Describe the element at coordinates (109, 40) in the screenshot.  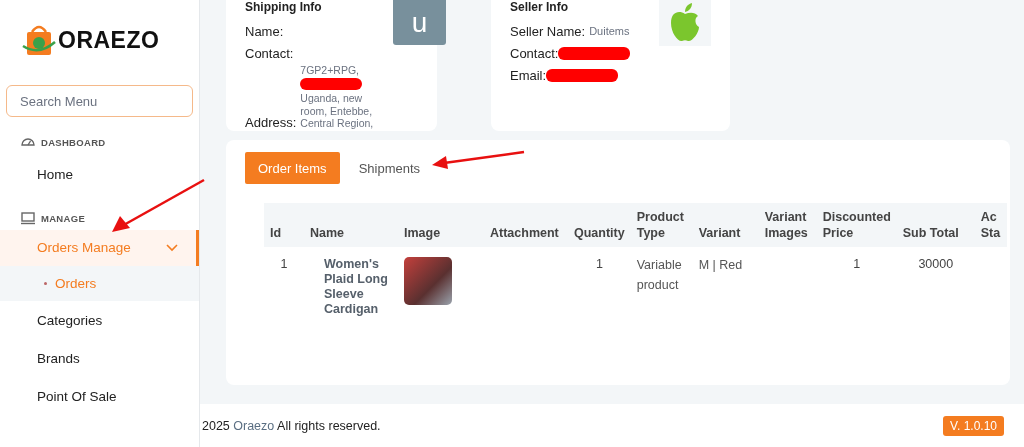
I see `brand-name: ORAEZO` at that location.